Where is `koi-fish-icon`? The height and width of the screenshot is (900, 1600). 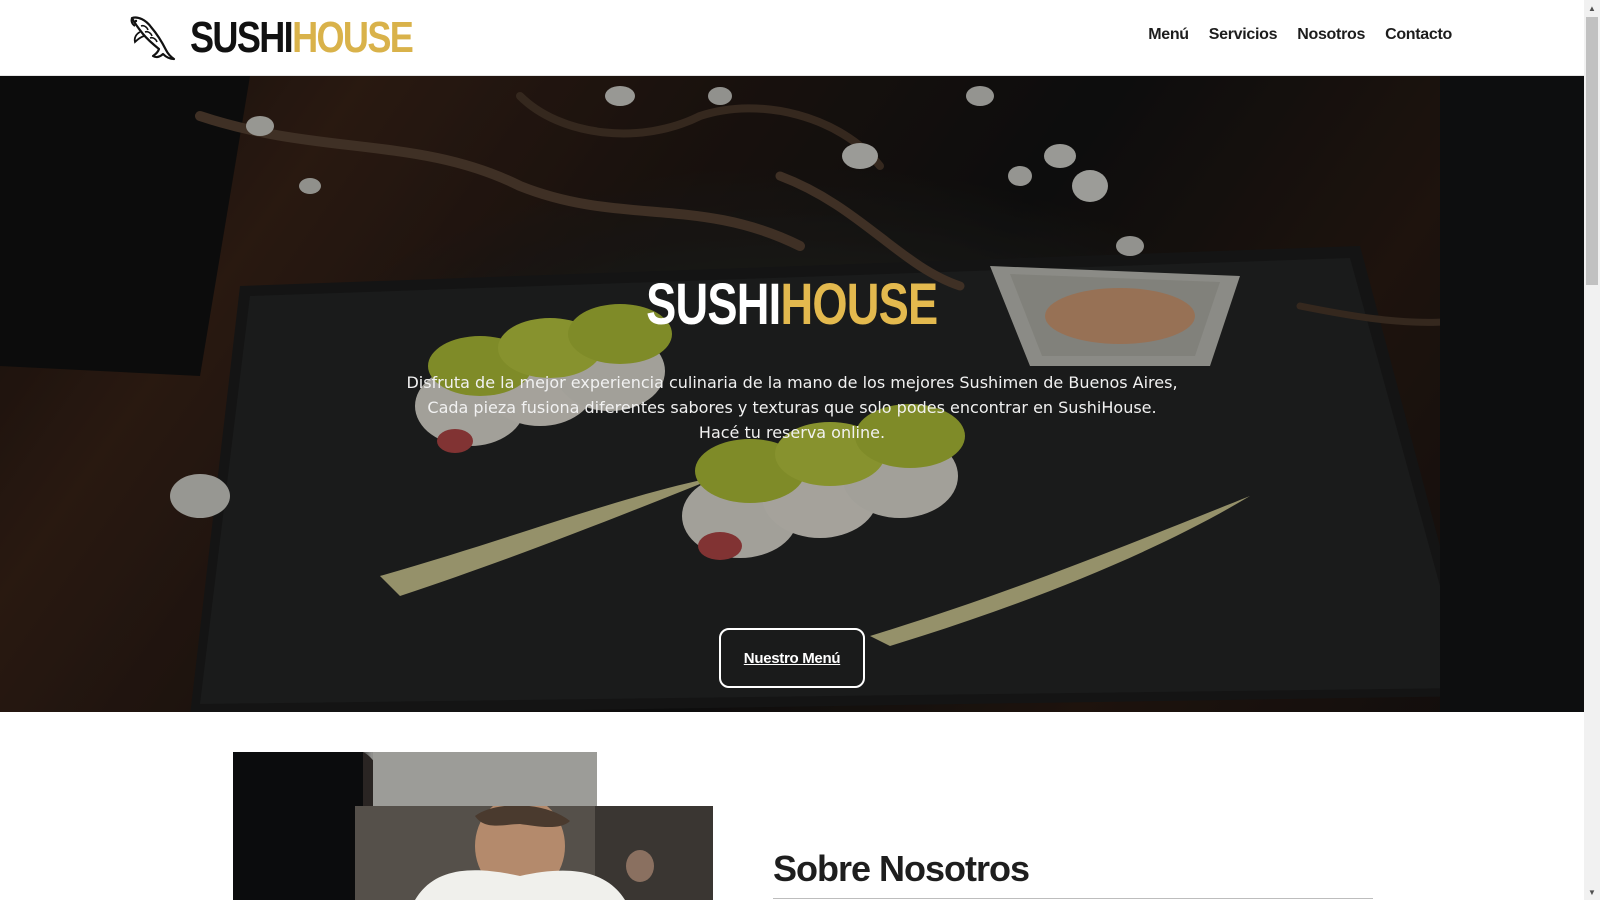 koi-fish-icon is located at coordinates (153, 38).